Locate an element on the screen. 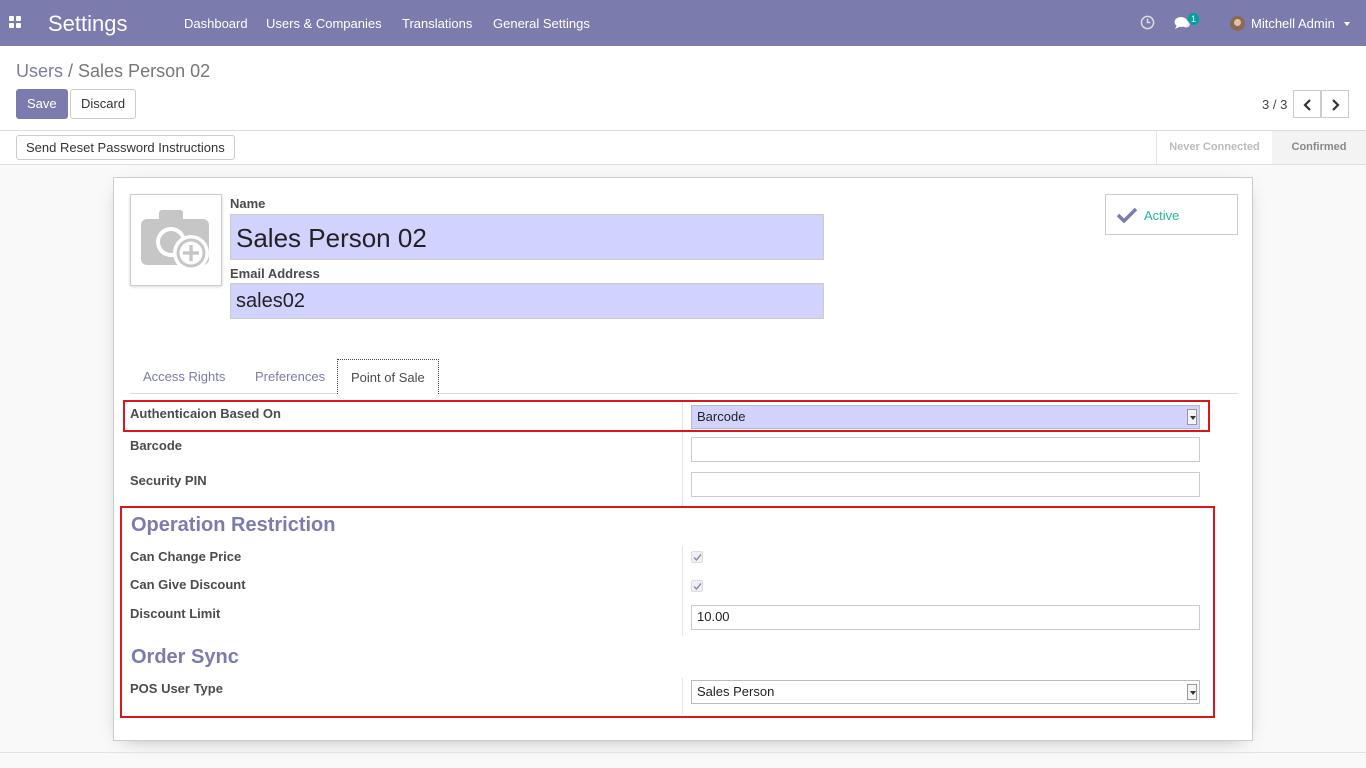 This screenshot has width=1366, height=768. annotation-box-auth is located at coordinates (666, 416).